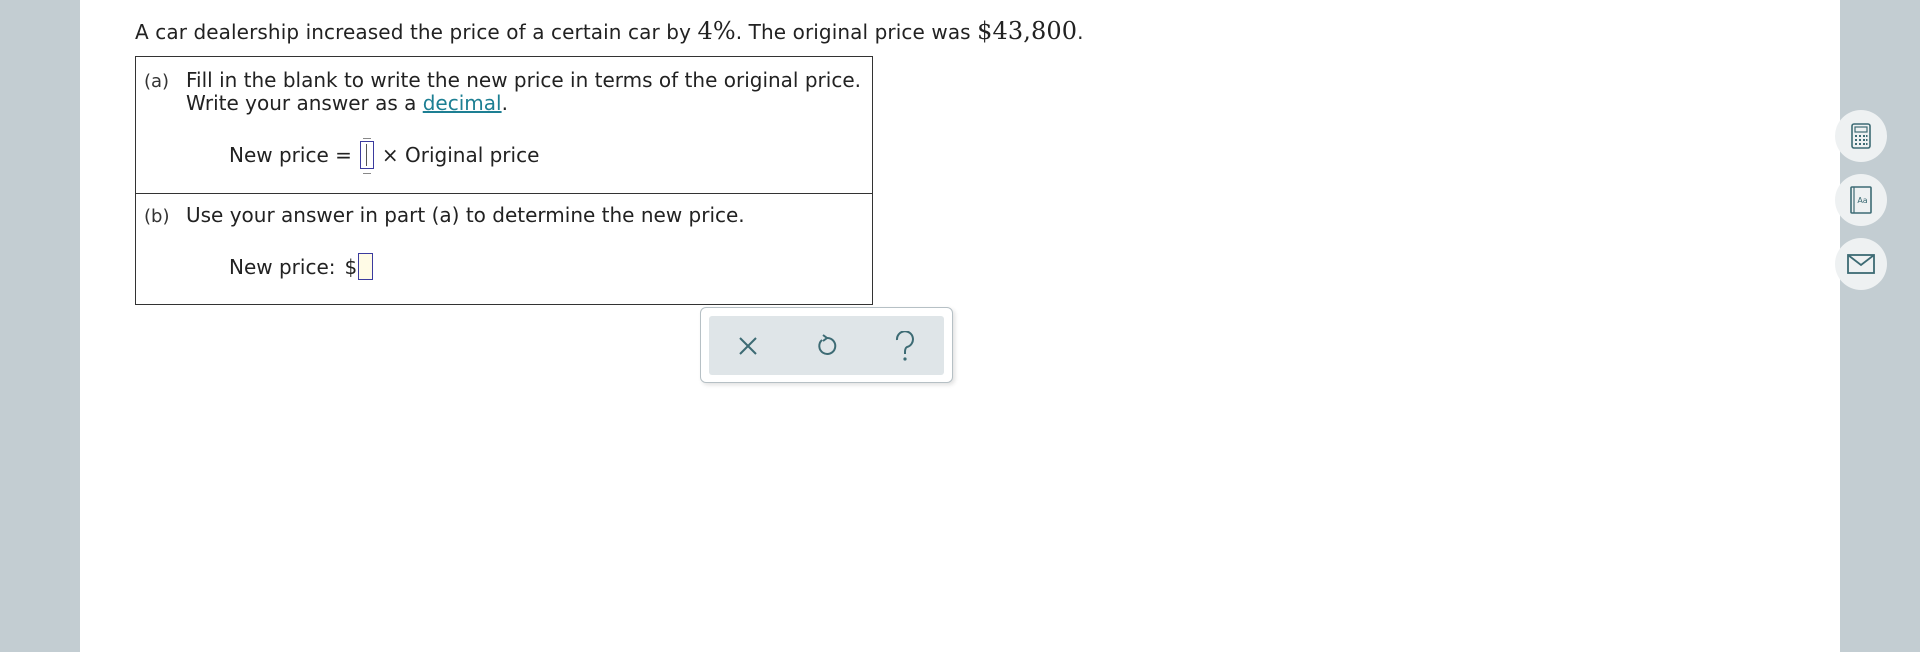 This screenshot has height=652, width=1920. What do you see at coordinates (523, 103) in the screenshot?
I see `part-a-line2: Write your answer as a decimal.` at bounding box center [523, 103].